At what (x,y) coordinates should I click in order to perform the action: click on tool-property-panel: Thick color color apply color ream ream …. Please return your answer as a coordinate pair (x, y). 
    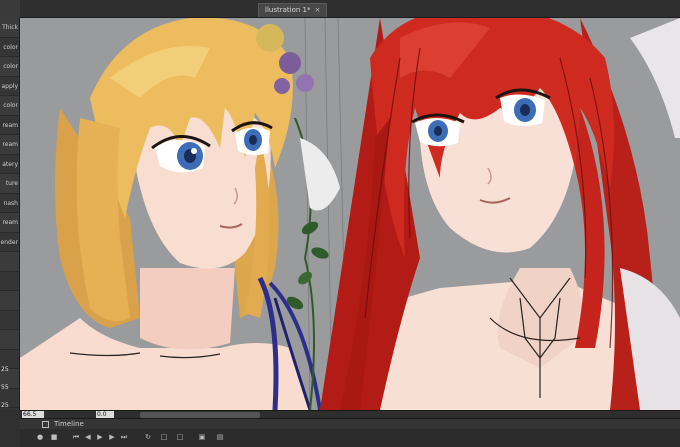
    Looking at the image, I should click on (10, 214).